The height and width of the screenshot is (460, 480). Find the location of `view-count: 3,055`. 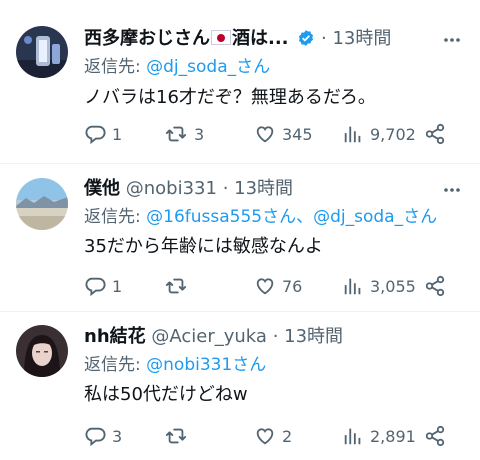

view-count: 3,055 is located at coordinates (393, 286).